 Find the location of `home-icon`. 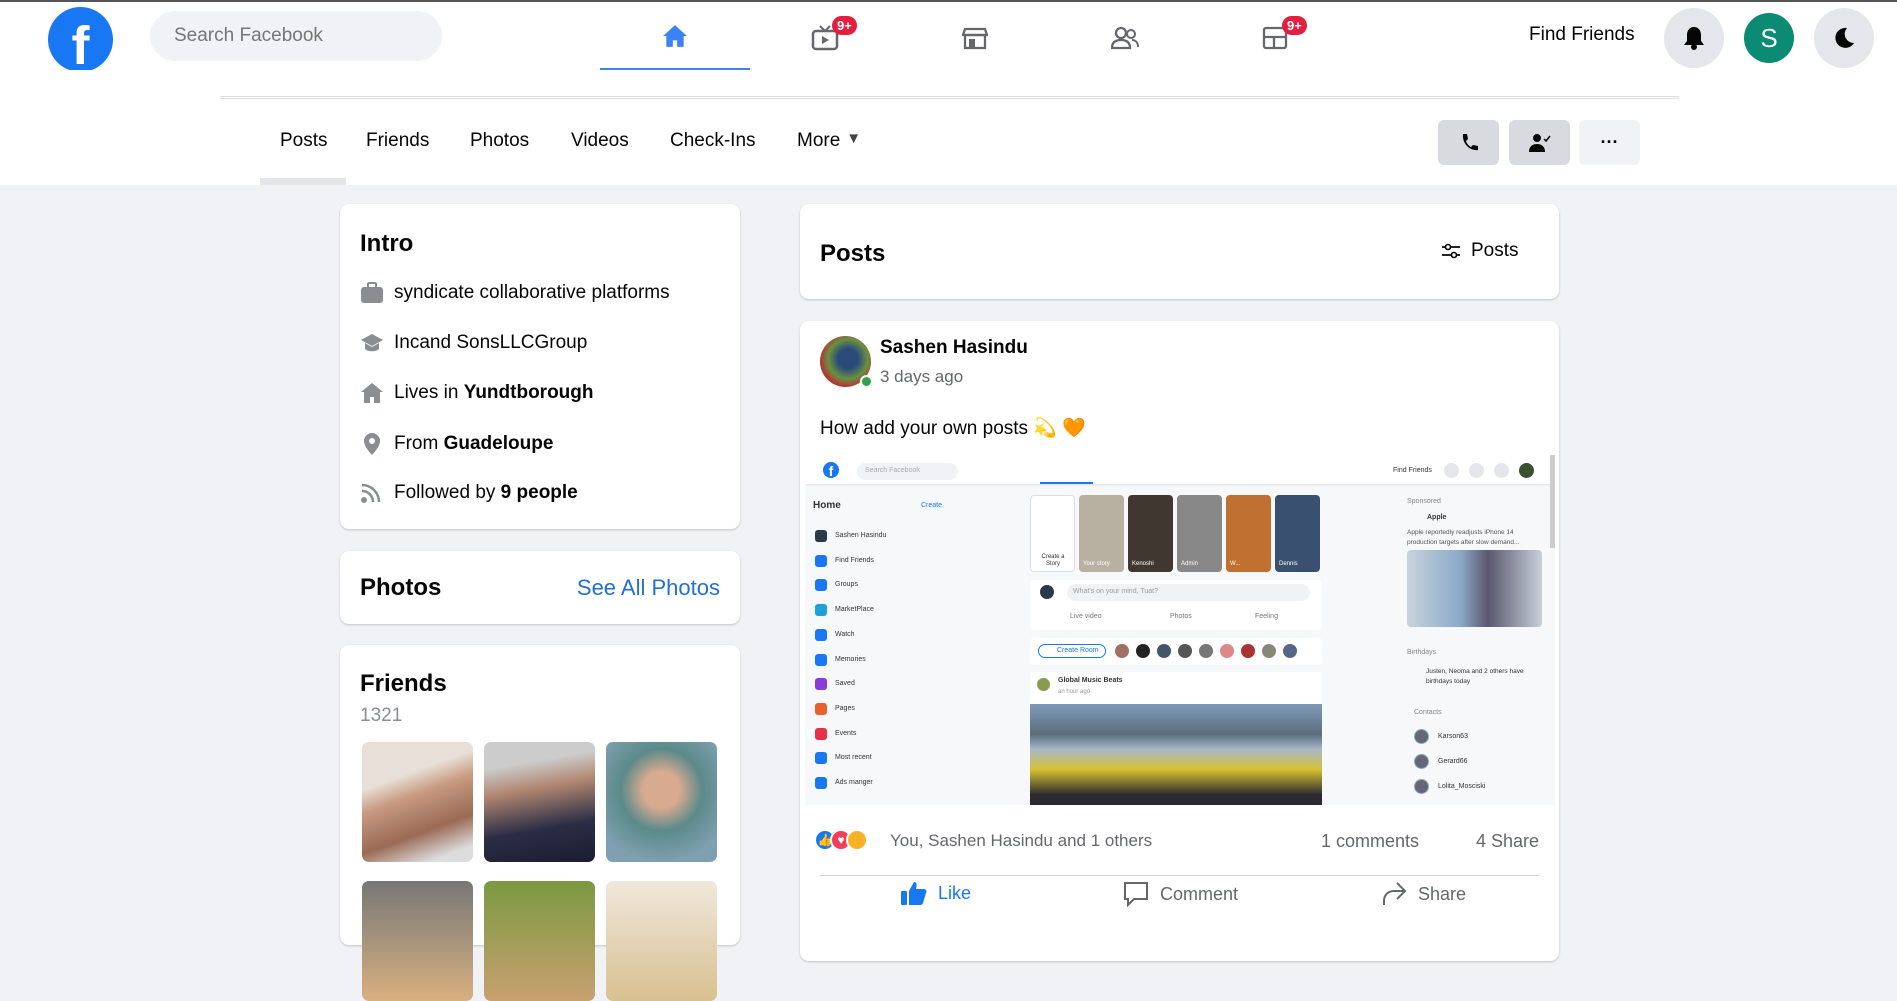

home-icon is located at coordinates (675, 36).